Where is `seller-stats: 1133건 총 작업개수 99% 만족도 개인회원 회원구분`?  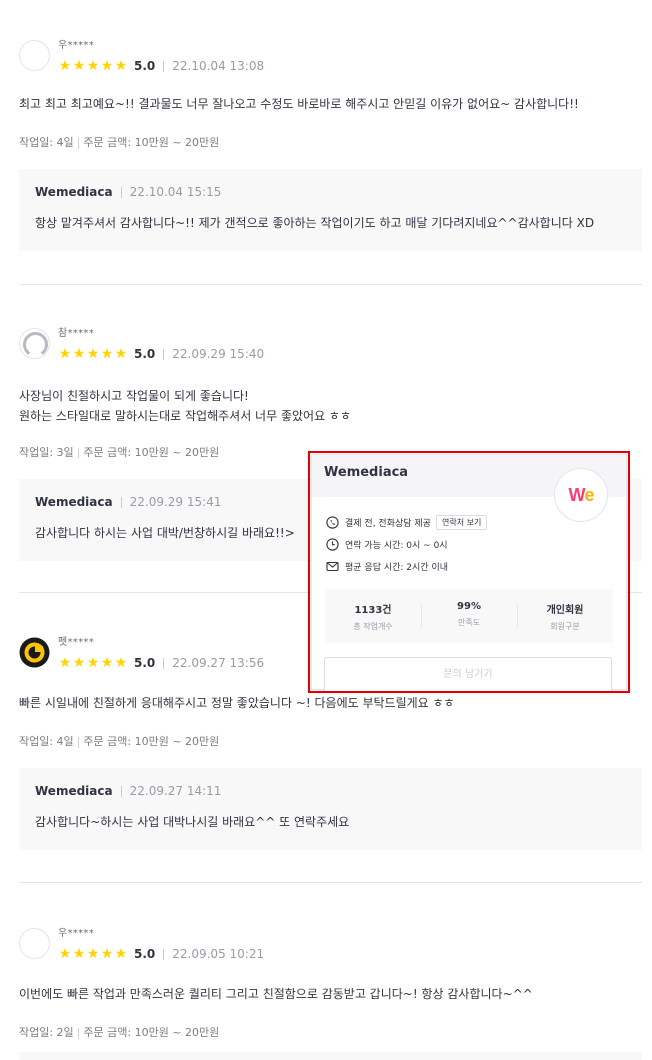
seller-stats: 1133건 총 작업개수 99% 만족도 개인회원 회원구분 is located at coordinates (469, 616).